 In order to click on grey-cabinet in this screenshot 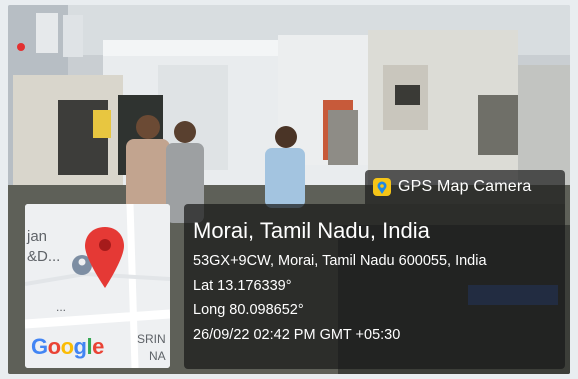, I will do `click(343, 137)`.